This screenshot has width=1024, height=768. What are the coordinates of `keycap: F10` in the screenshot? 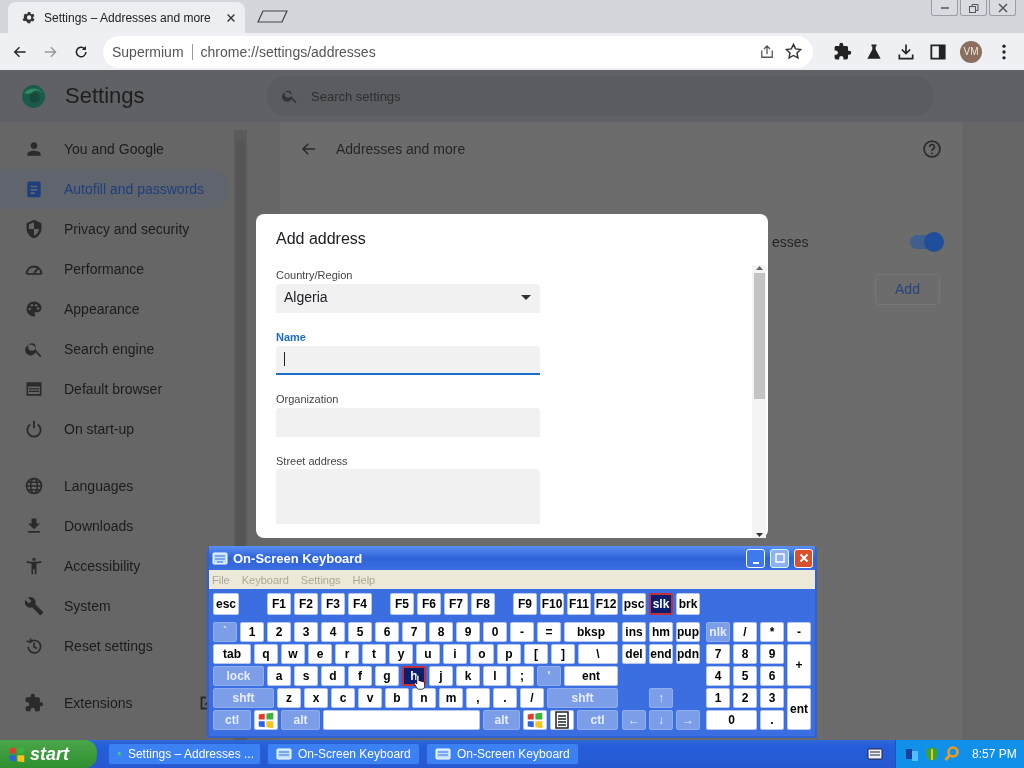 It's located at (552, 604).